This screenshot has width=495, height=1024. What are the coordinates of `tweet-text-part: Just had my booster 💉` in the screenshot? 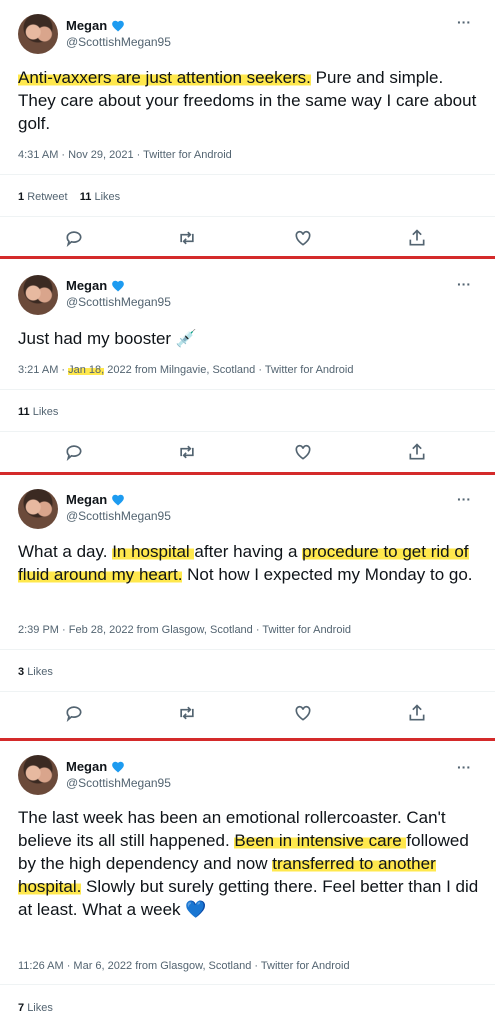 It's located at (107, 338).